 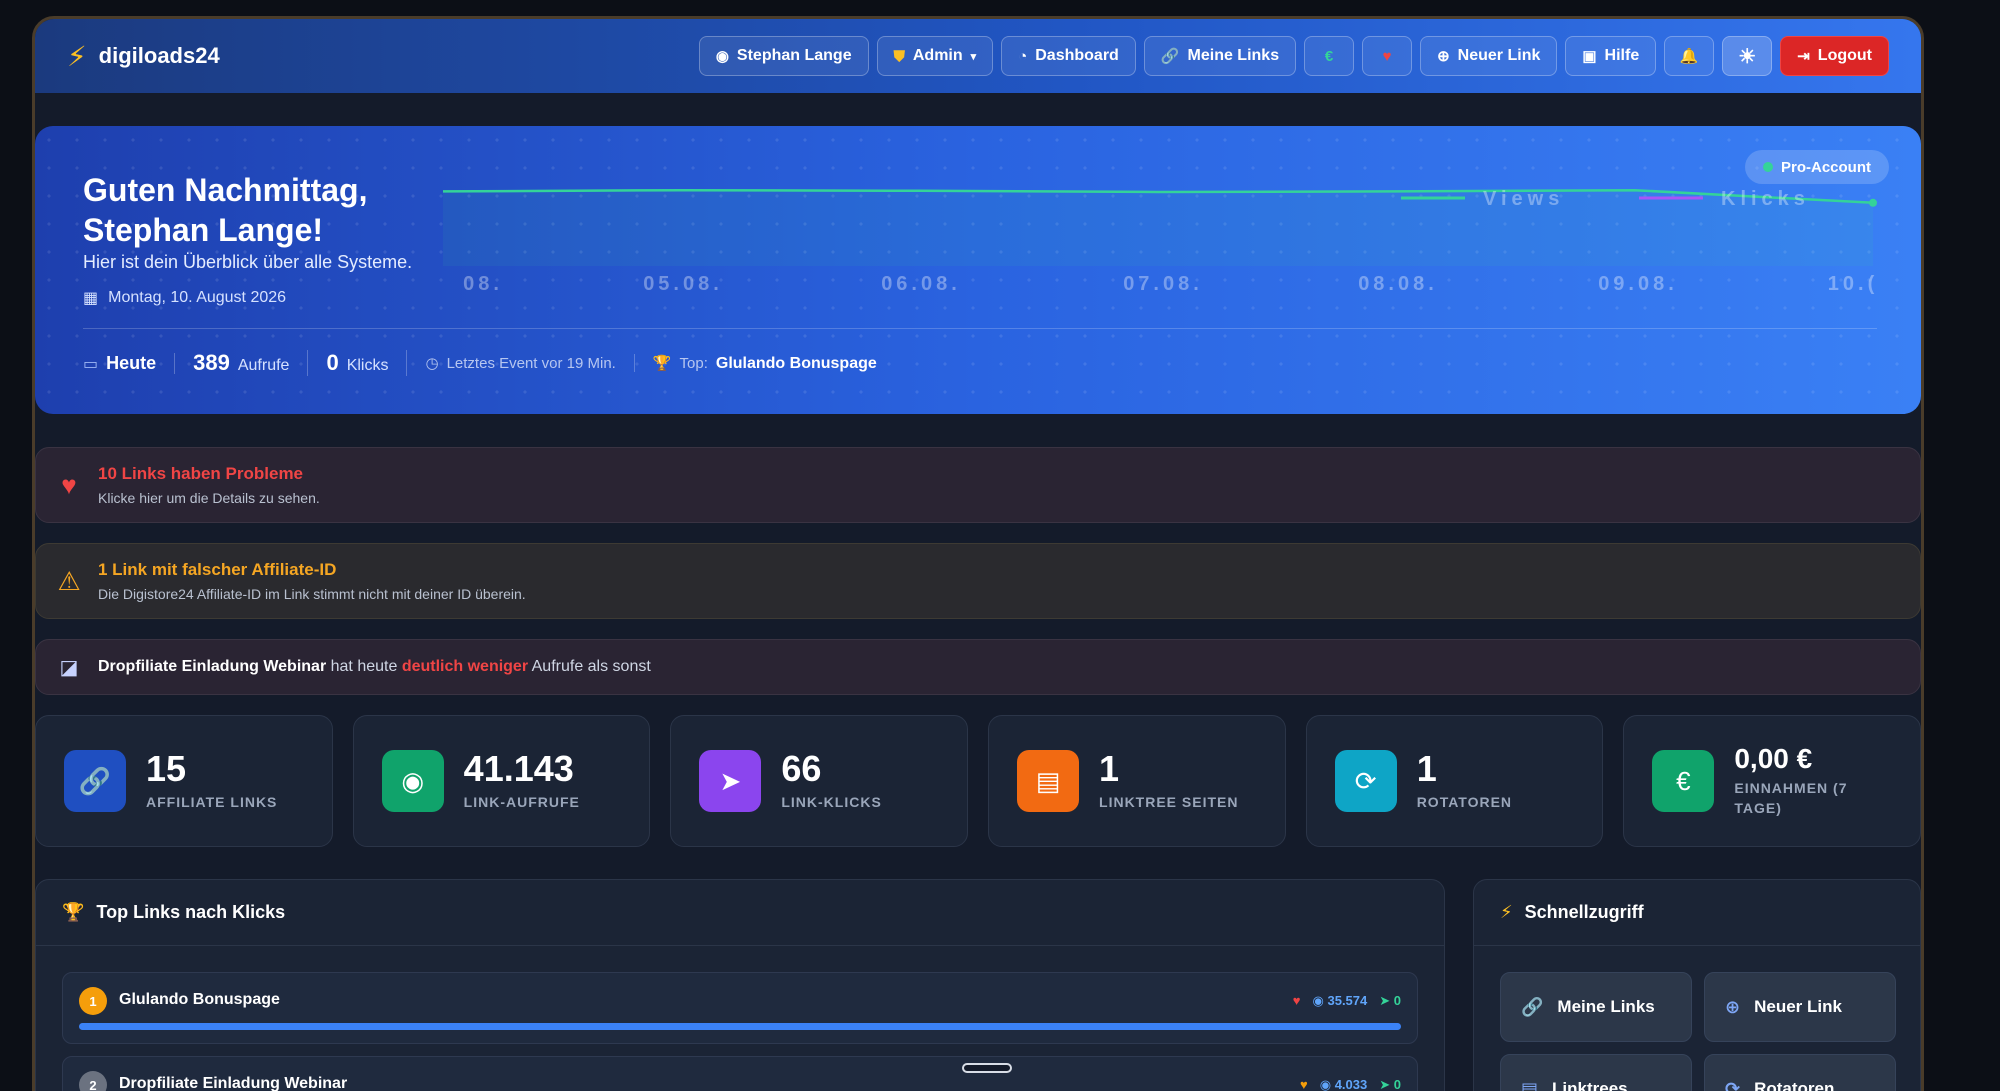 I want to click on dashboard-button: ◔ Dashboard, so click(x=1068, y=56).